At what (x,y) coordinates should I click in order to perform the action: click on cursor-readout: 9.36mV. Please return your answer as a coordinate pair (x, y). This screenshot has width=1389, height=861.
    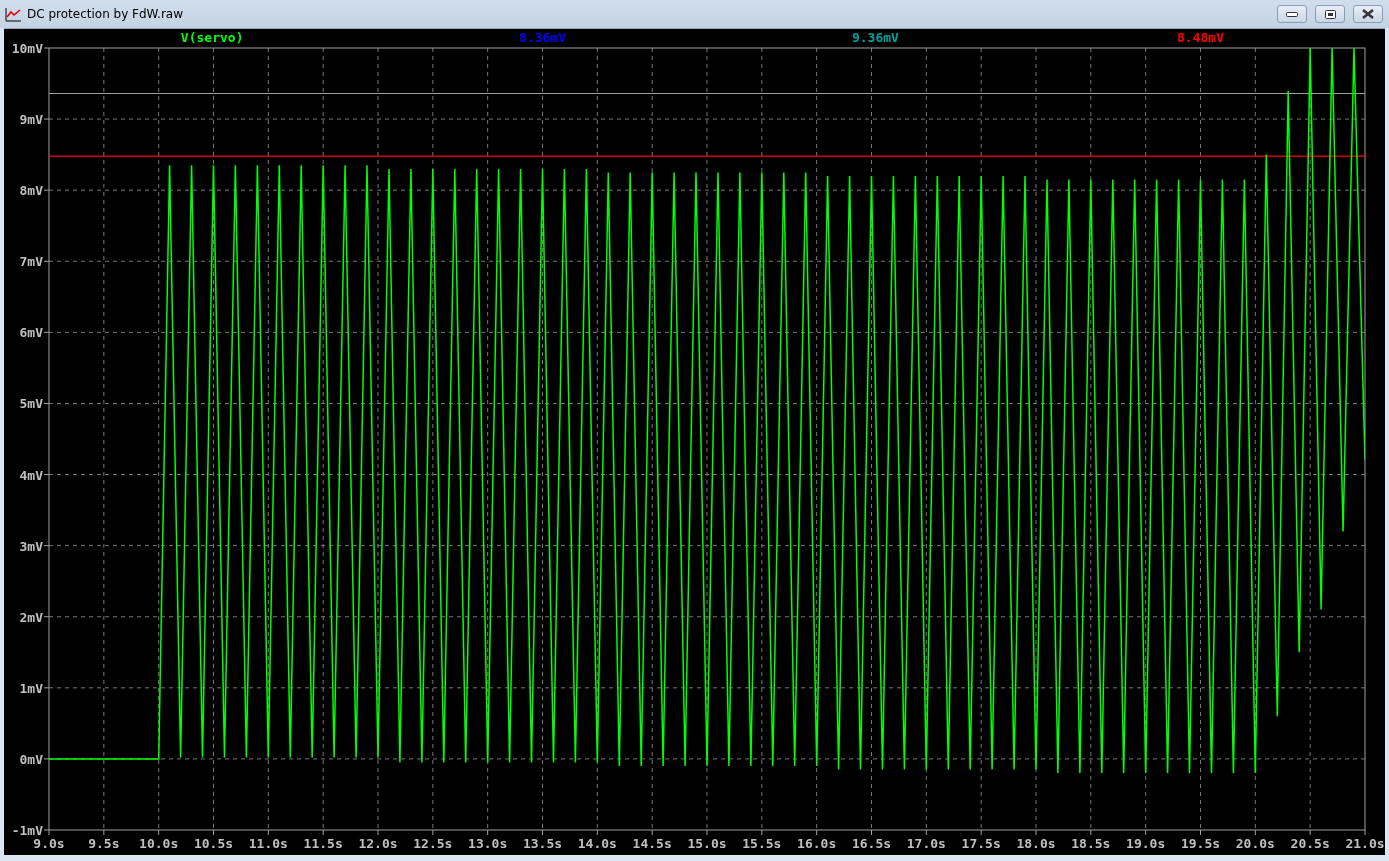
    Looking at the image, I should click on (875, 37).